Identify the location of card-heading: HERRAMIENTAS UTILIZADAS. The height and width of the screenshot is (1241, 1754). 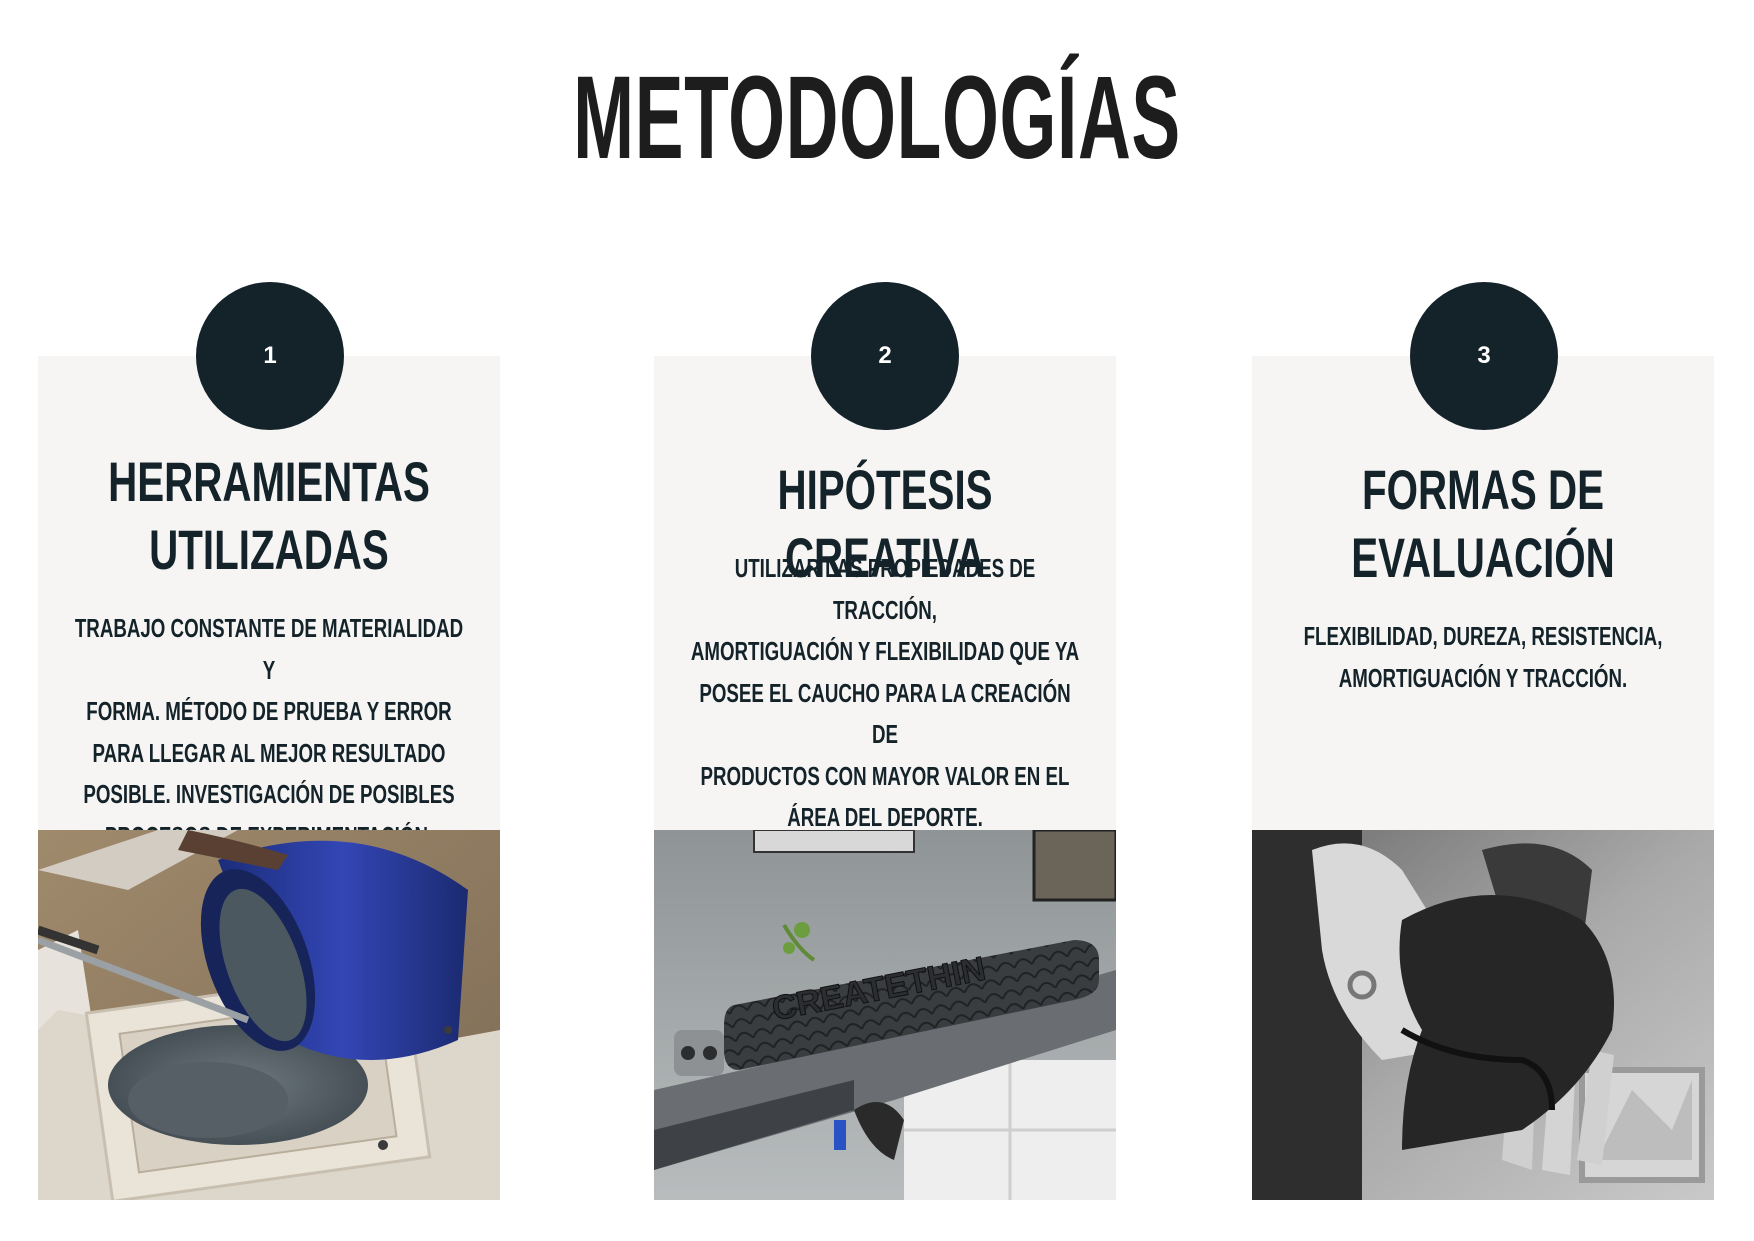
(269, 515).